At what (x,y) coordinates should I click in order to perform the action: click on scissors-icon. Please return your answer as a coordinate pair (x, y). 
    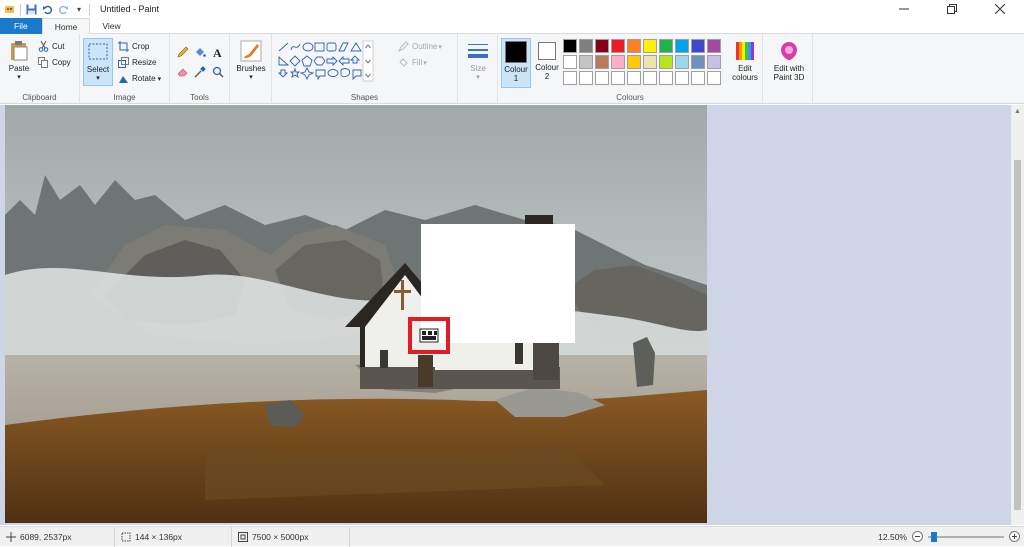
    Looking at the image, I should click on (43, 46).